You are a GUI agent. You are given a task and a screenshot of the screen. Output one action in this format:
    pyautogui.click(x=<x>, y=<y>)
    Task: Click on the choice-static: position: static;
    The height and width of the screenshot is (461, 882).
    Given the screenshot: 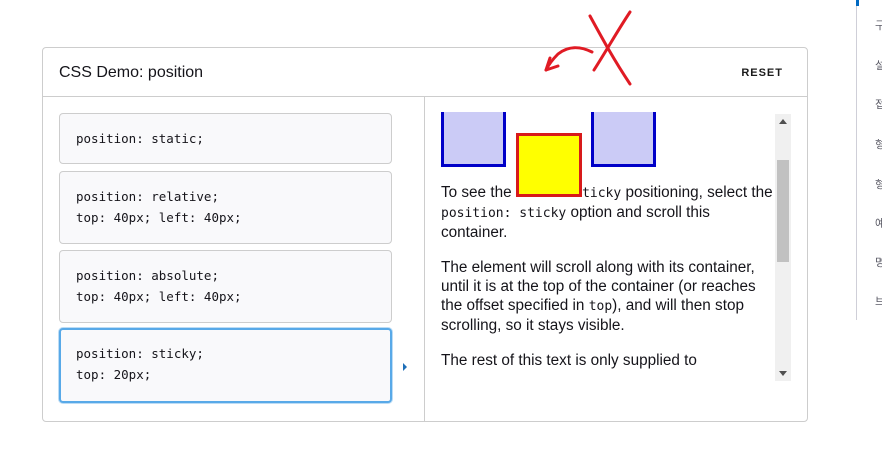 What is the action you would take?
    pyautogui.click(x=225, y=138)
    